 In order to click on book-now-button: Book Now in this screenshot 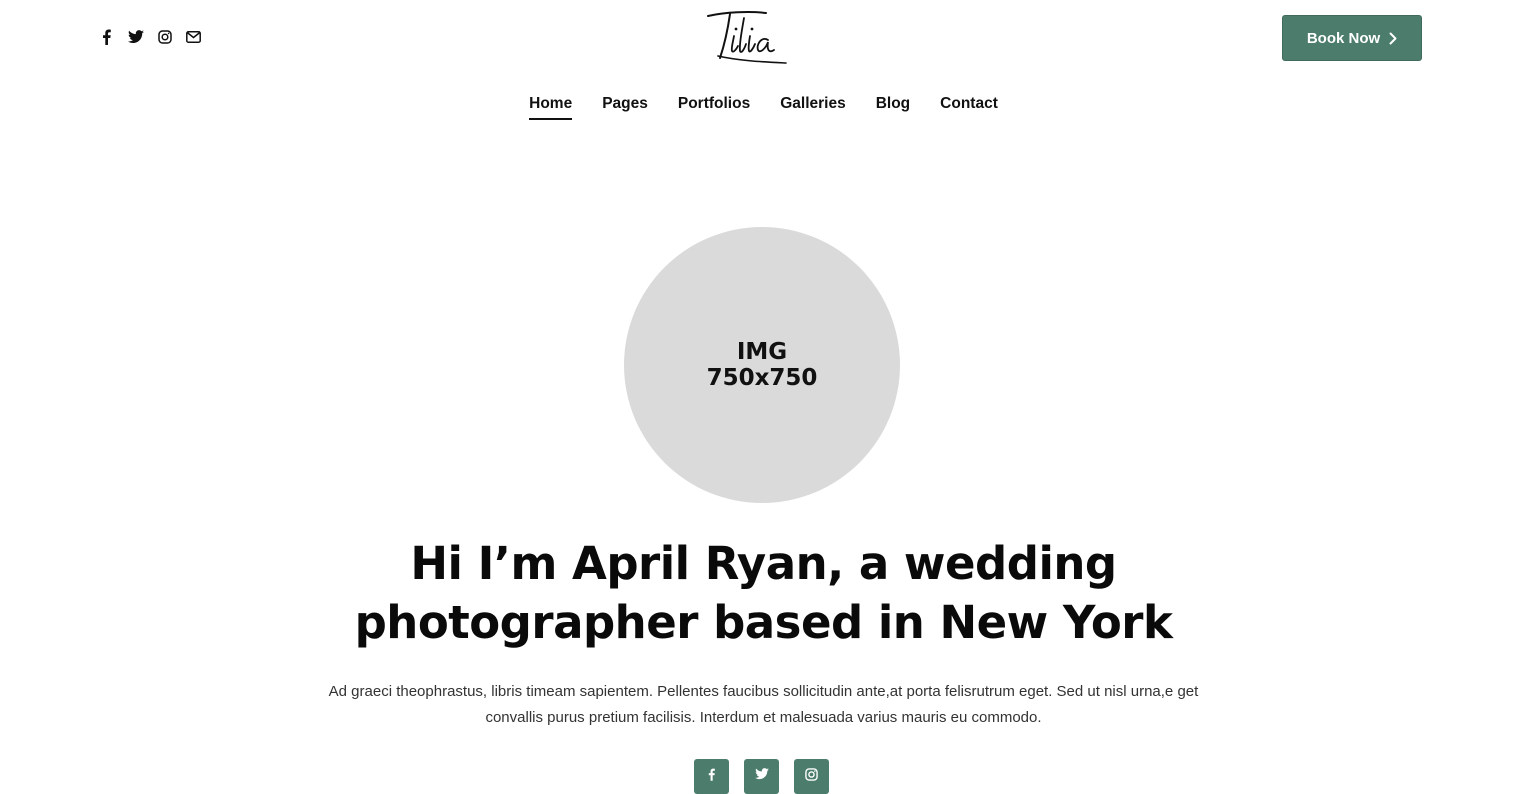, I will do `click(1352, 38)`.